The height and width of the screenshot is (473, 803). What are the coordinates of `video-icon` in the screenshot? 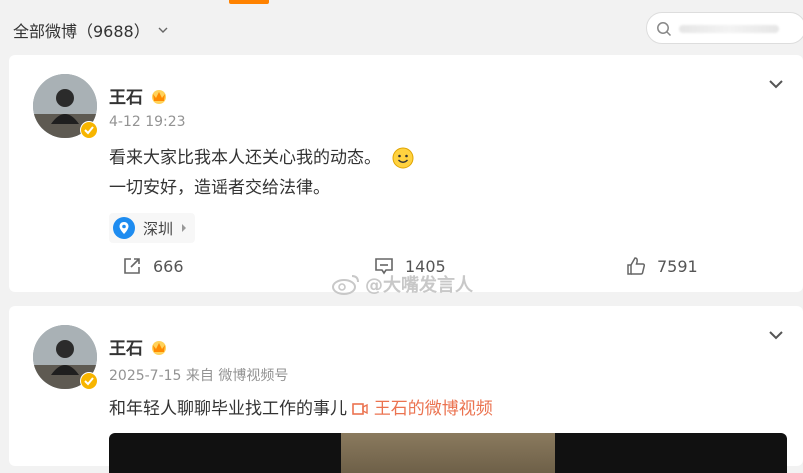 It's located at (360, 409).